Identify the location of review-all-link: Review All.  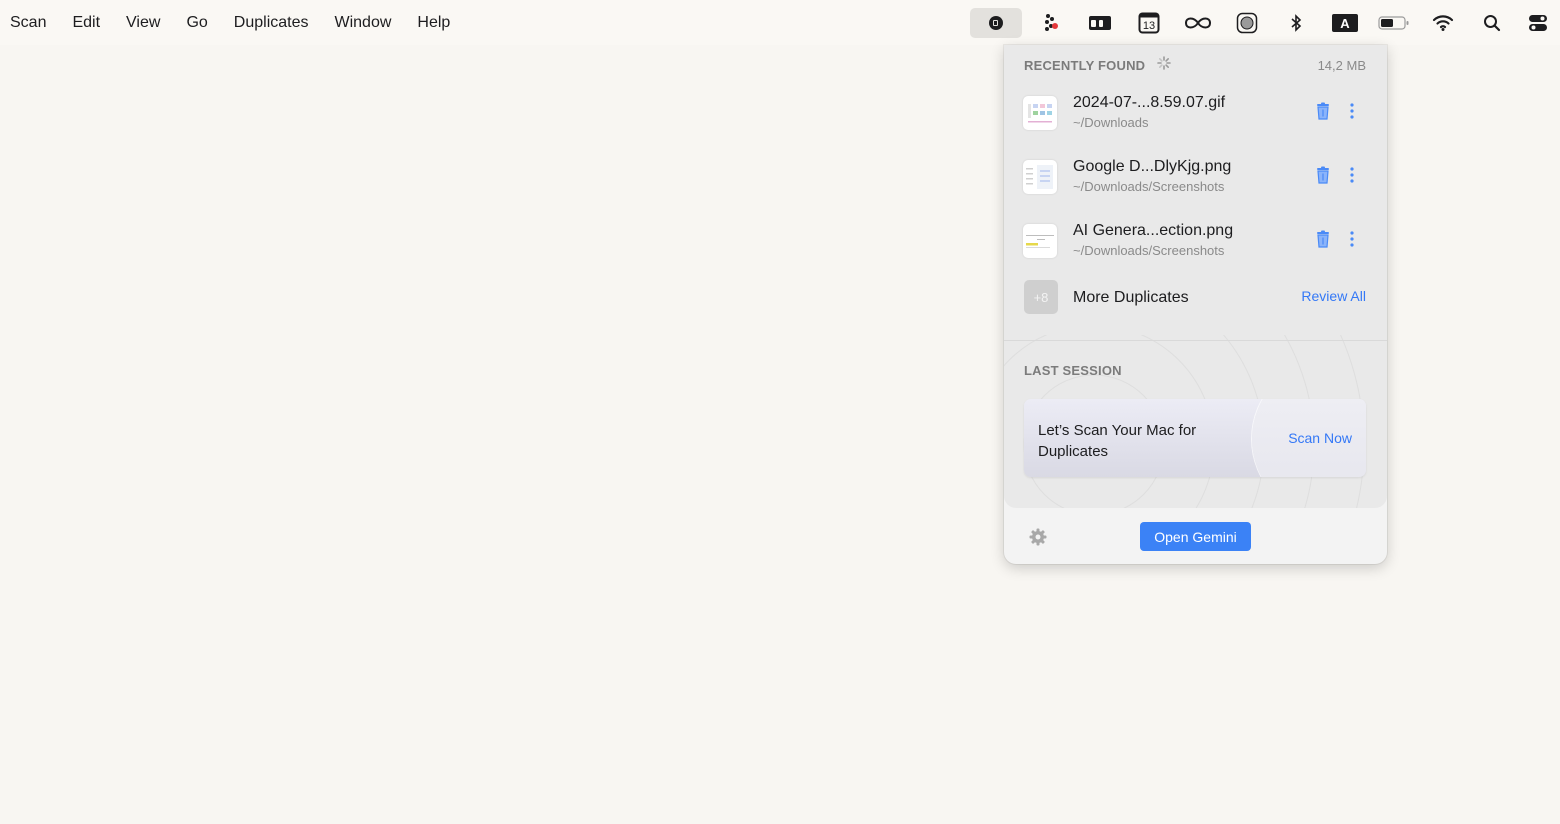
(1333, 296).